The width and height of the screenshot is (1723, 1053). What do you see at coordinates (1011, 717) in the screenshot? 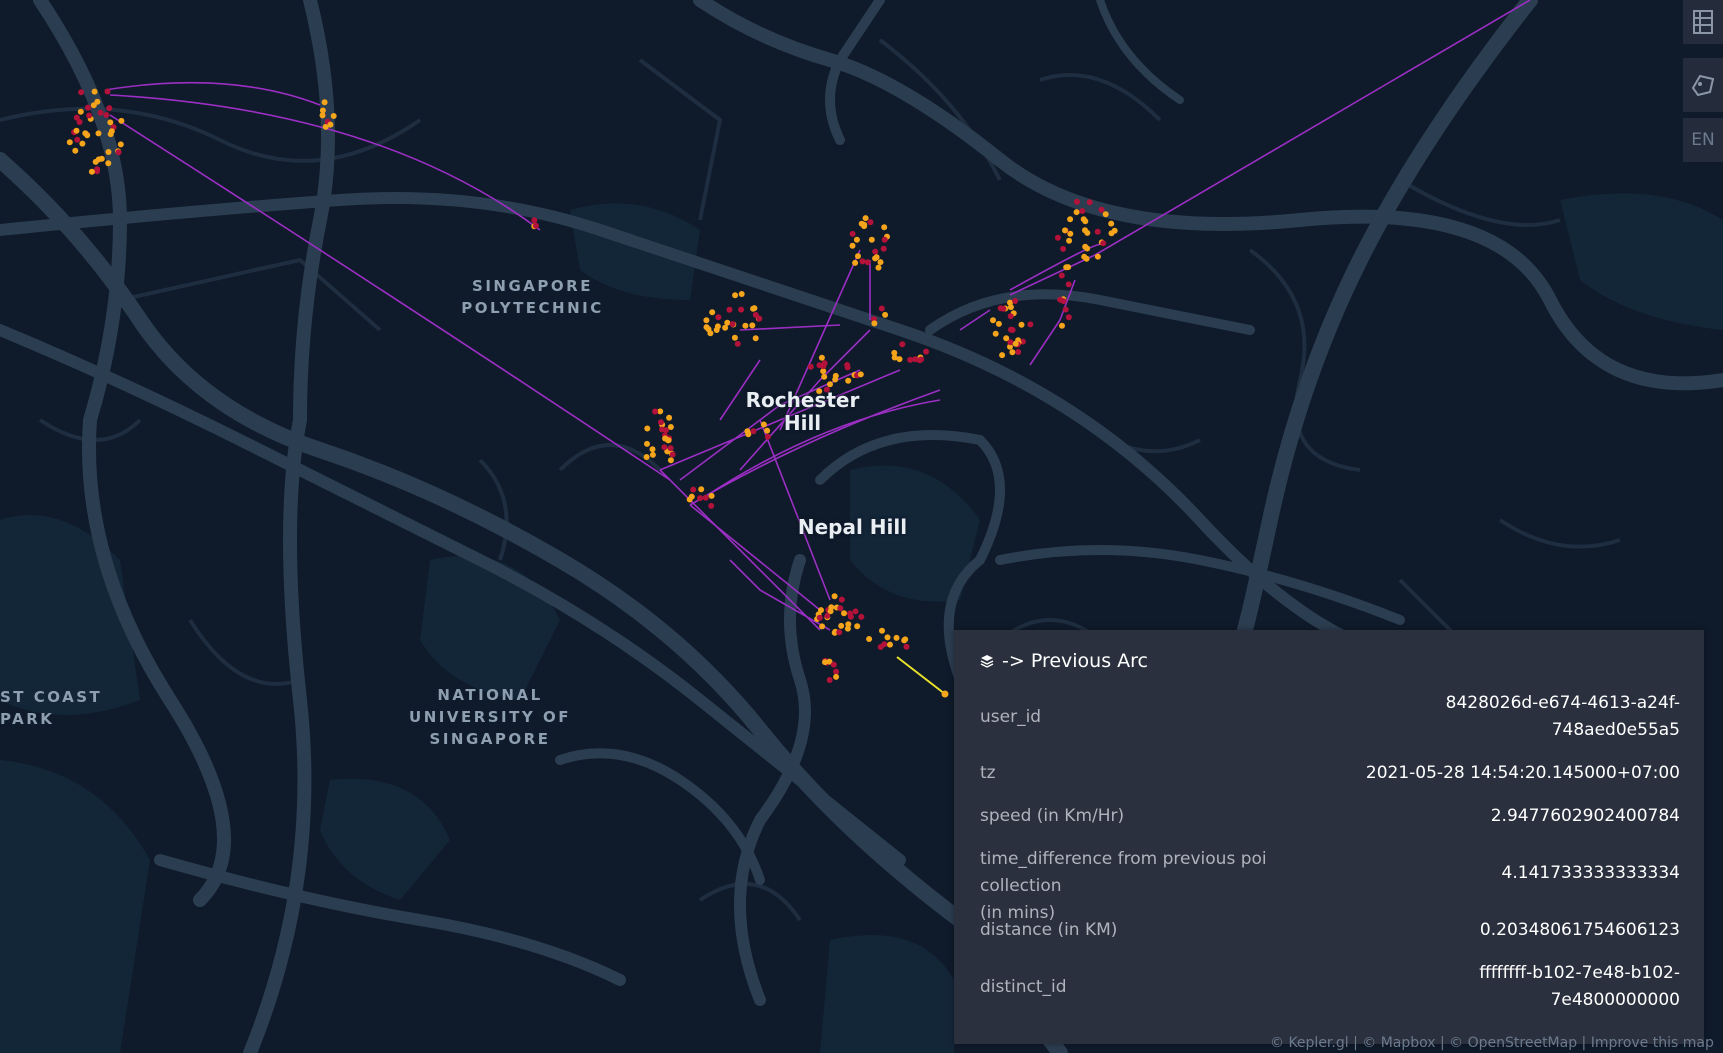
I see `tooltip-key: user_id` at bounding box center [1011, 717].